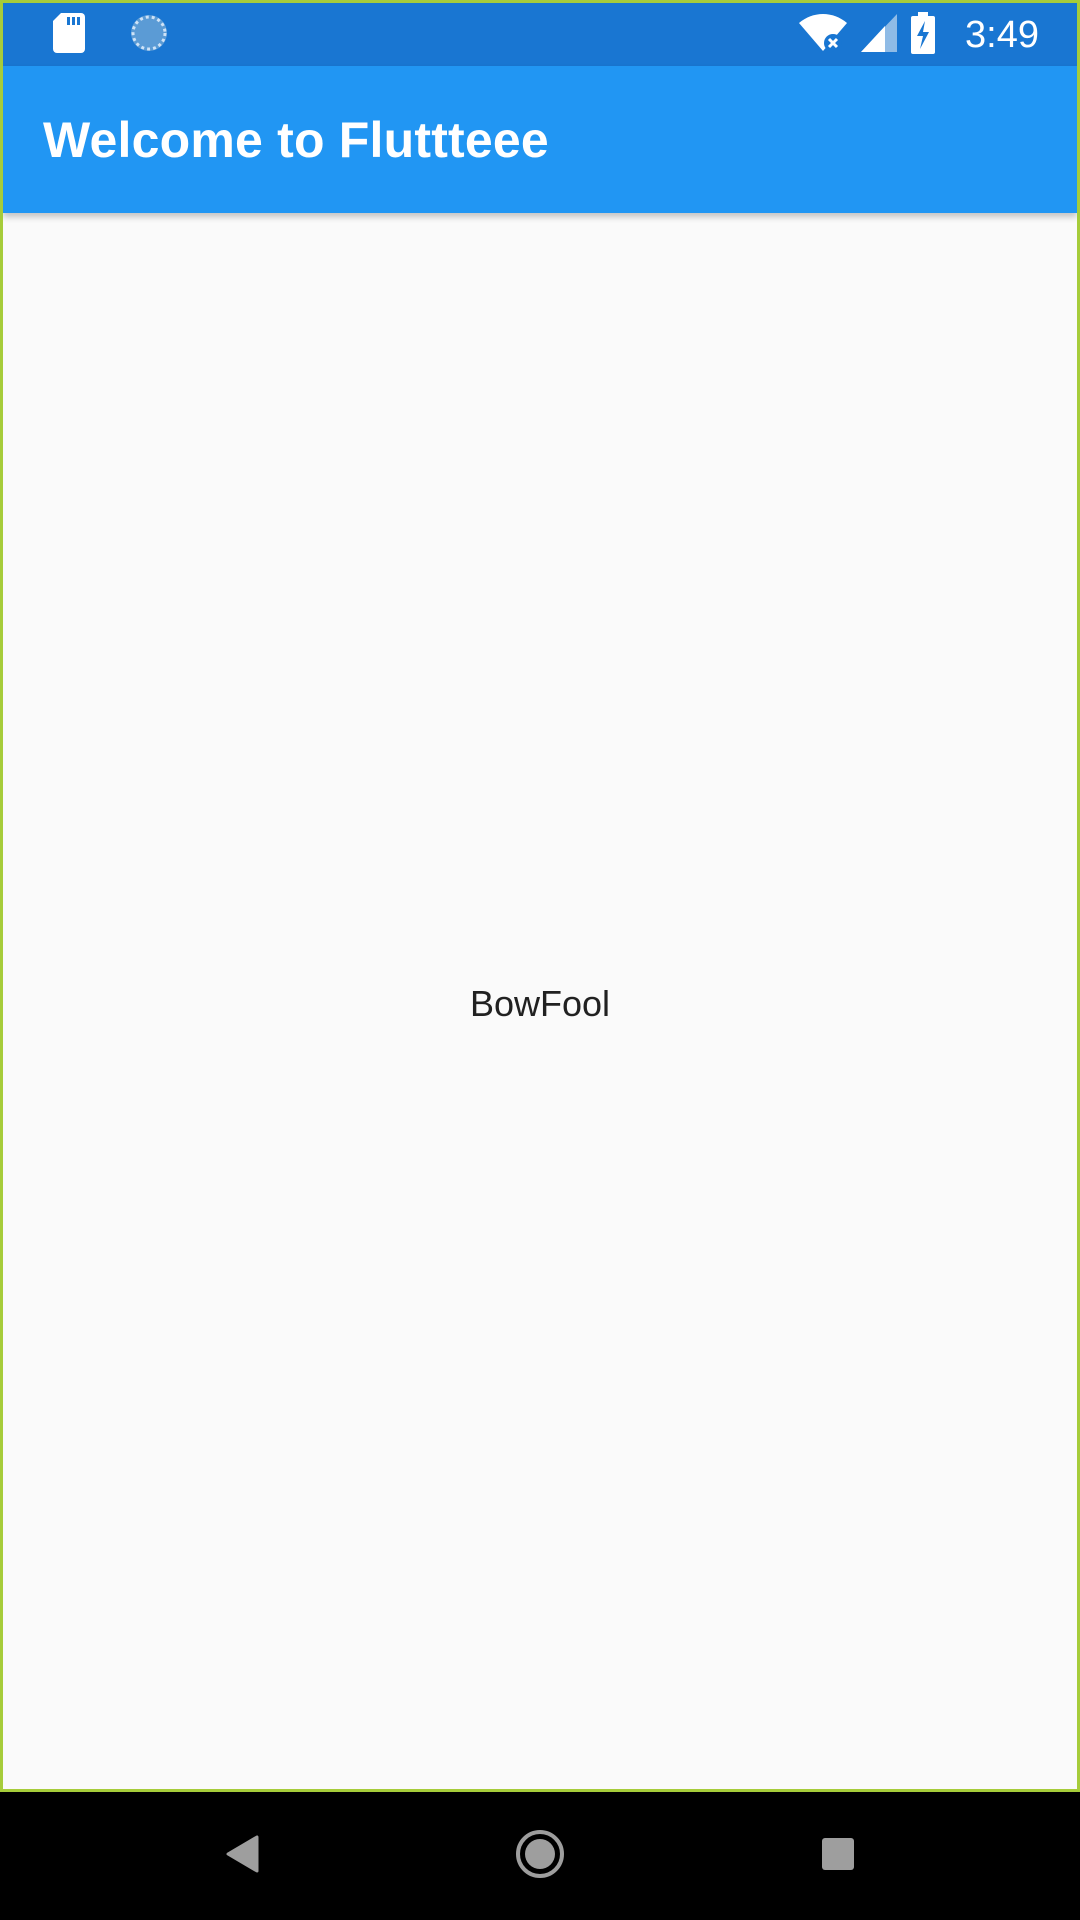 This screenshot has height=1920, width=1080. Describe the element at coordinates (296, 139) in the screenshot. I see `app-title: Welcome to Fluttteee` at that location.